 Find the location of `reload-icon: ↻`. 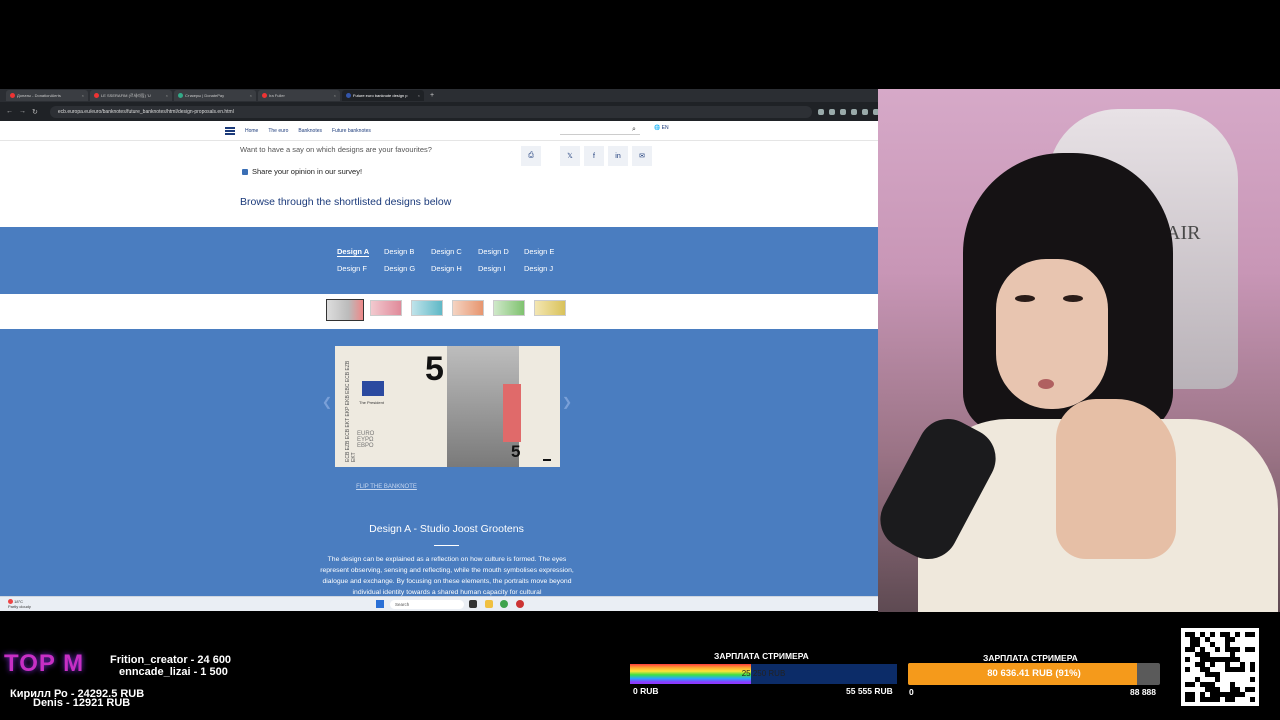

reload-icon: ↻ is located at coordinates (35, 112).